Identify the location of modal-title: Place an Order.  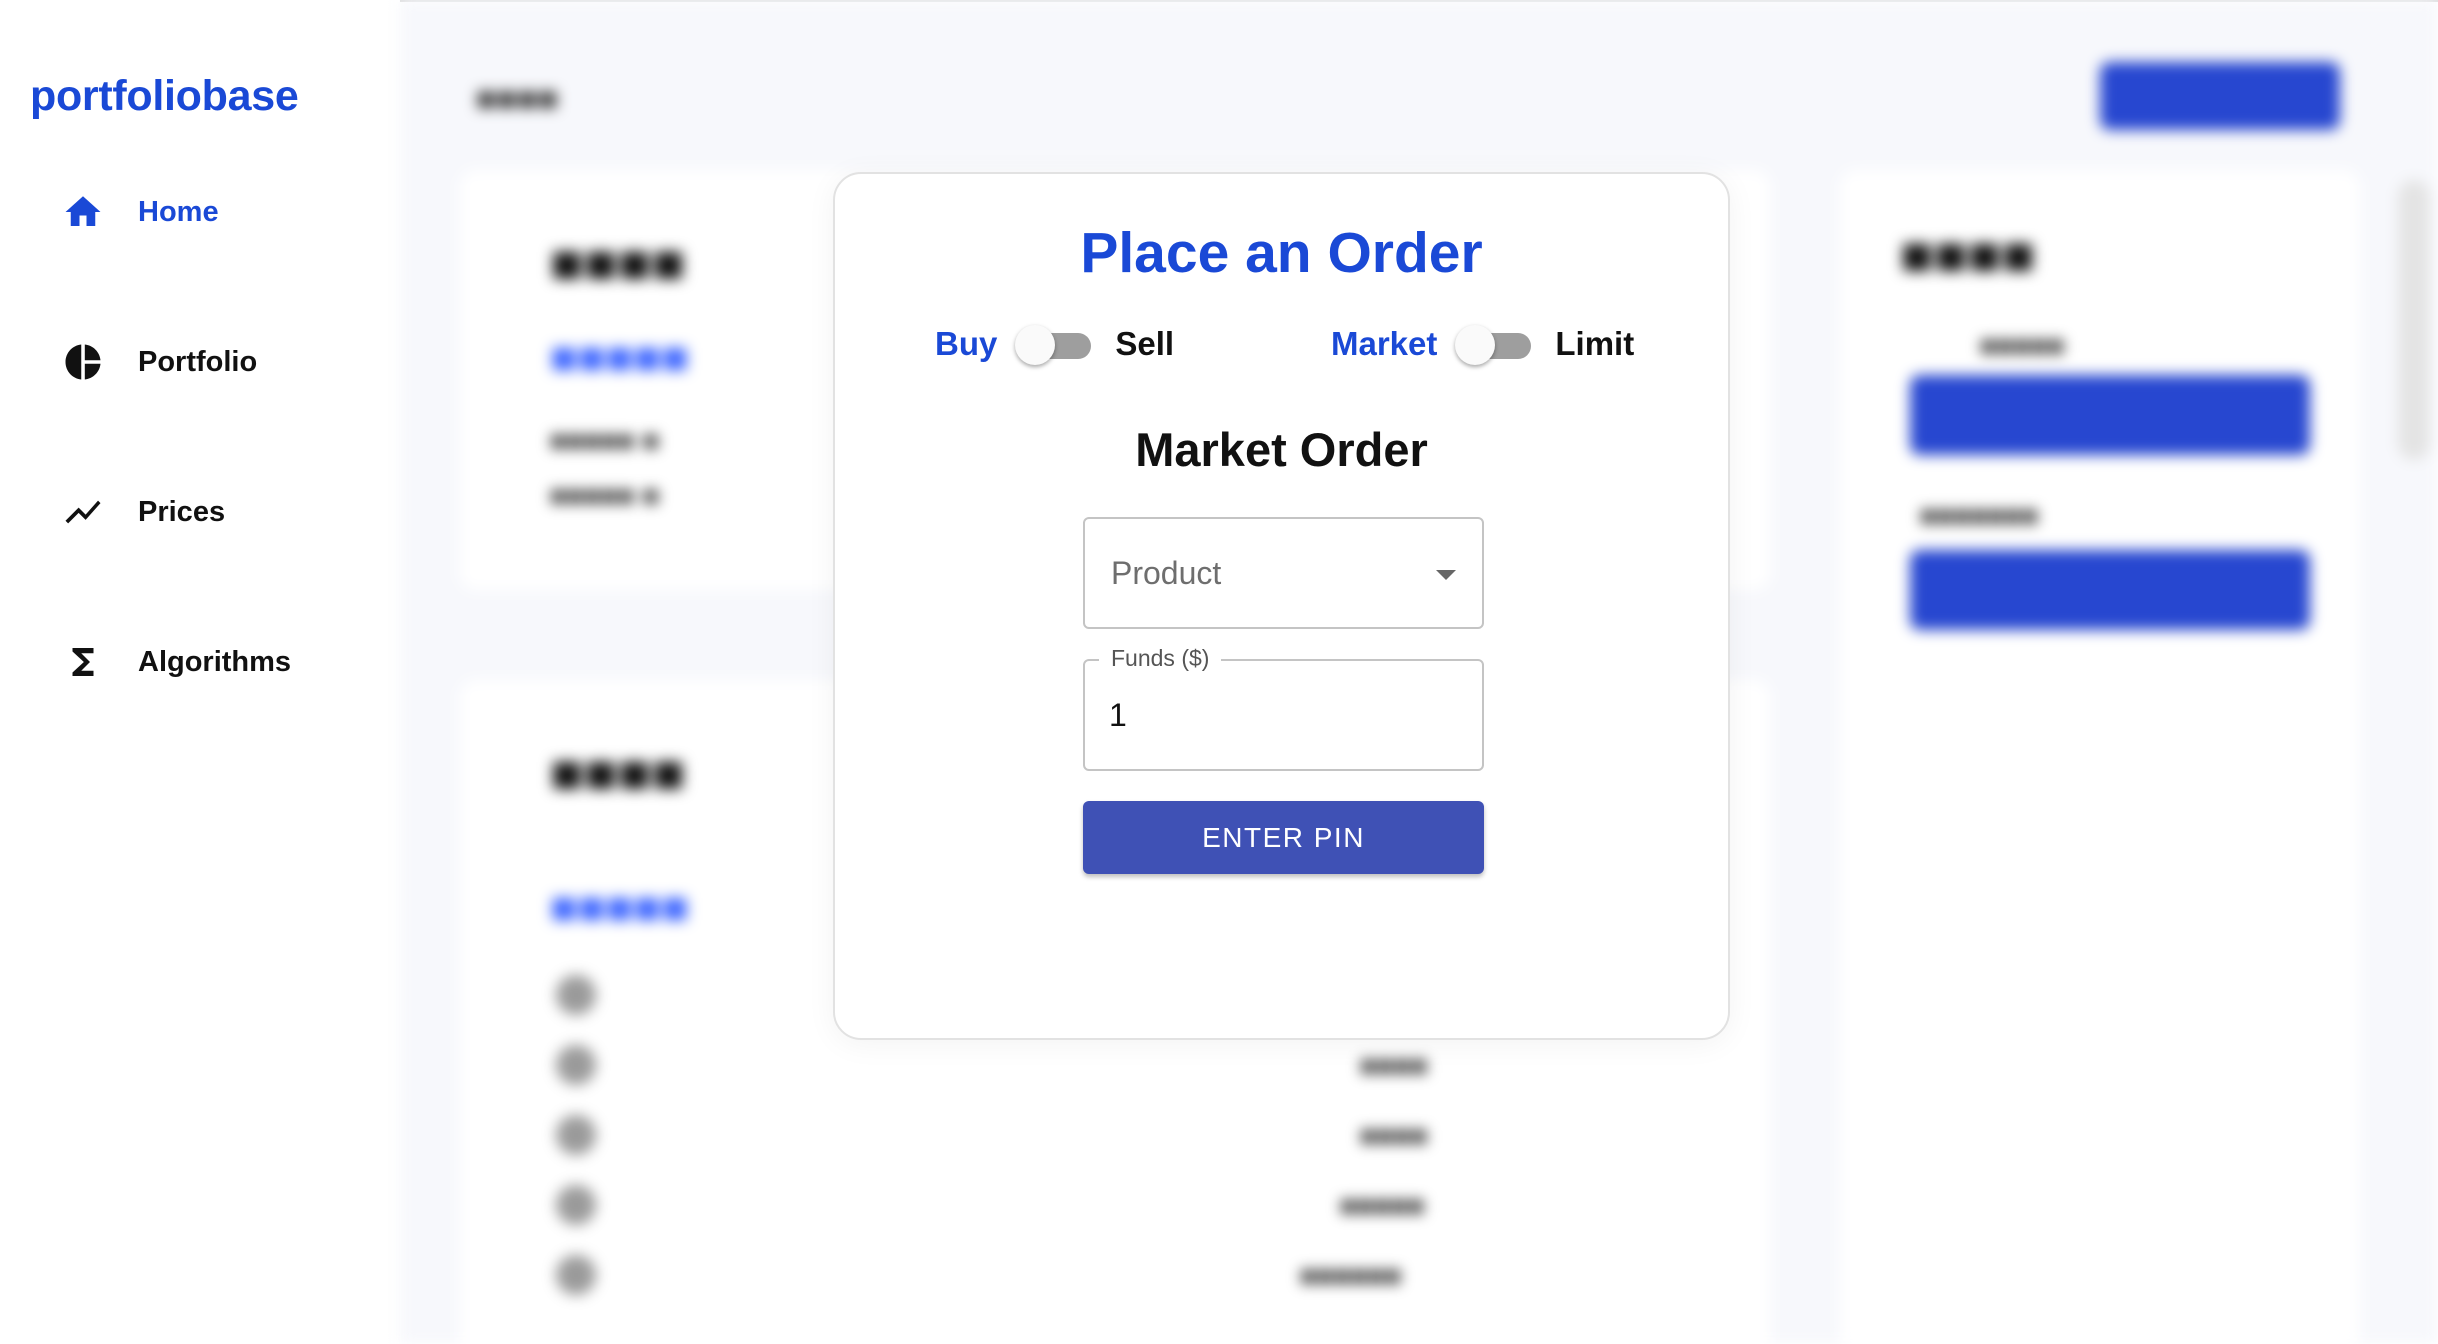
(1281, 253).